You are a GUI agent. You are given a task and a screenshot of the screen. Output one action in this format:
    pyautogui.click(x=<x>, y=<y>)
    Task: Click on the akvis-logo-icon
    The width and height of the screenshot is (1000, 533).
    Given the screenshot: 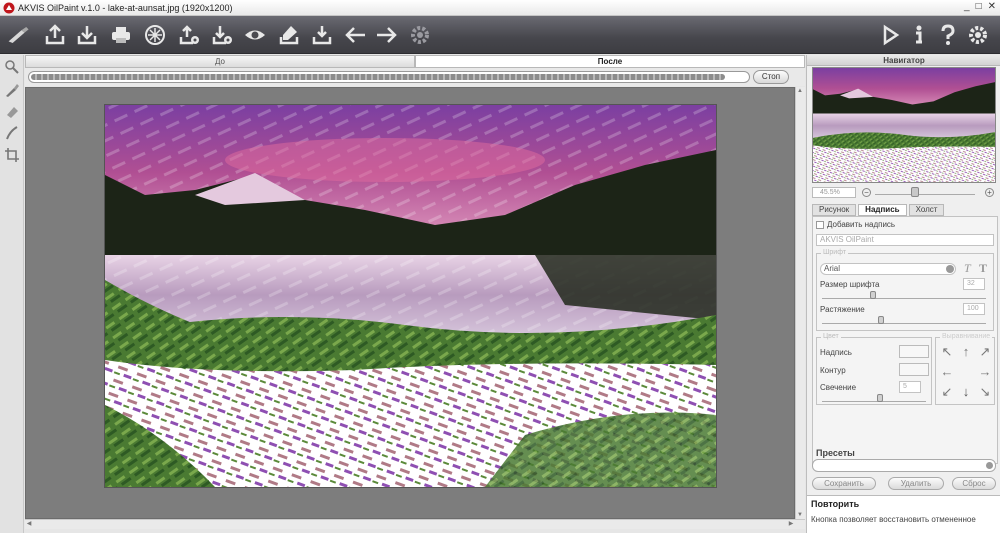 What is the action you would take?
    pyautogui.click(x=9, y=7)
    